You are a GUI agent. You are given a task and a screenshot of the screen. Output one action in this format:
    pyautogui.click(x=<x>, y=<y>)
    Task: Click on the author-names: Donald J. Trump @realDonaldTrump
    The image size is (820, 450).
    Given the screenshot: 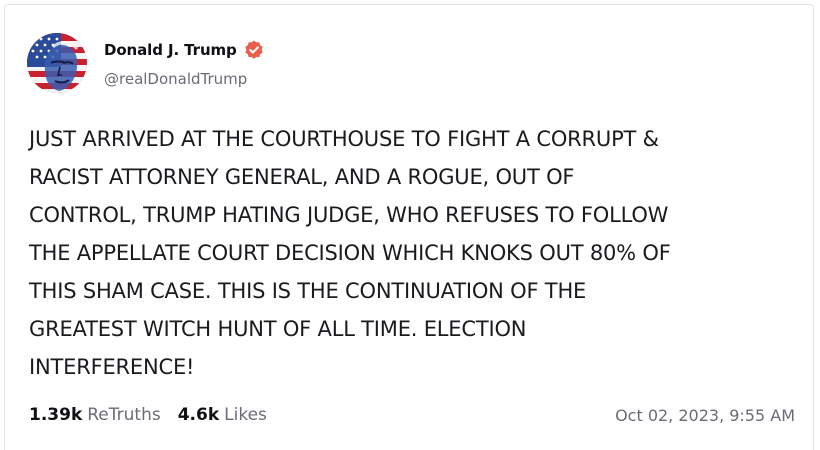 What is the action you would take?
    pyautogui.click(x=184, y=63)
    